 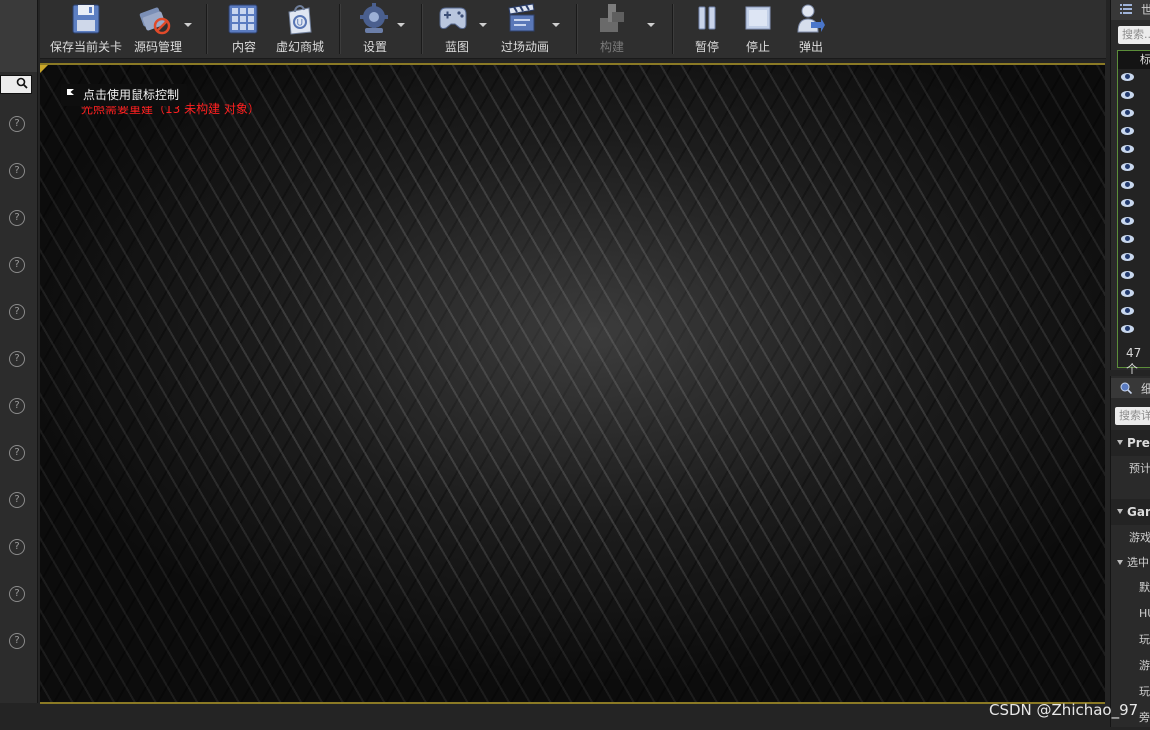 What do you see at coordinates (1130, 614) in the screenshot?
I see `details-row-hud: HU` at bounding box center [1130, 614].